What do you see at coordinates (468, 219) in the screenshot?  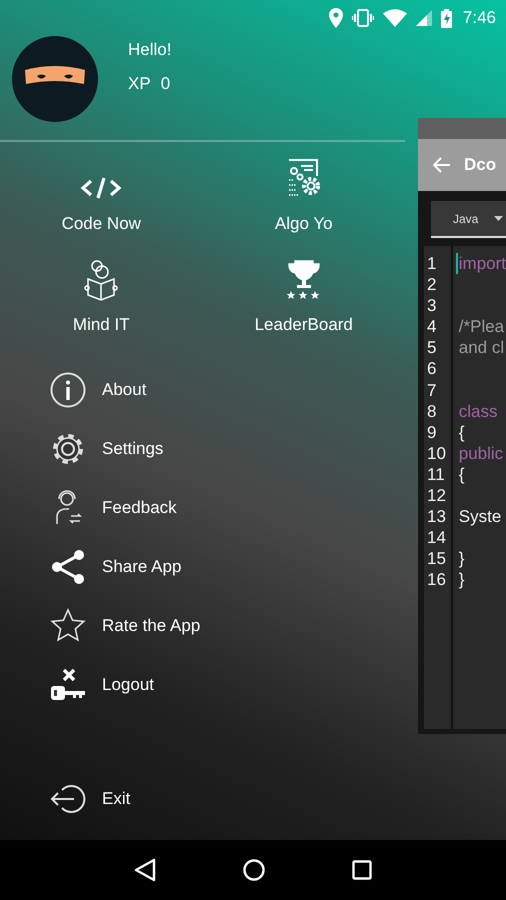 I see `language-dropdown: Java` at bounding box center [468, 219].